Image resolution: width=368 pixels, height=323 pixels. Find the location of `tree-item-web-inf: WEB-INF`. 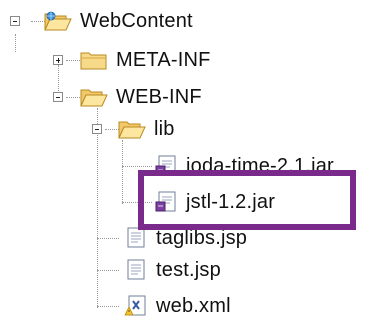

tree-item-web-inf: WEB-INF is located at coordinates (141, 97).